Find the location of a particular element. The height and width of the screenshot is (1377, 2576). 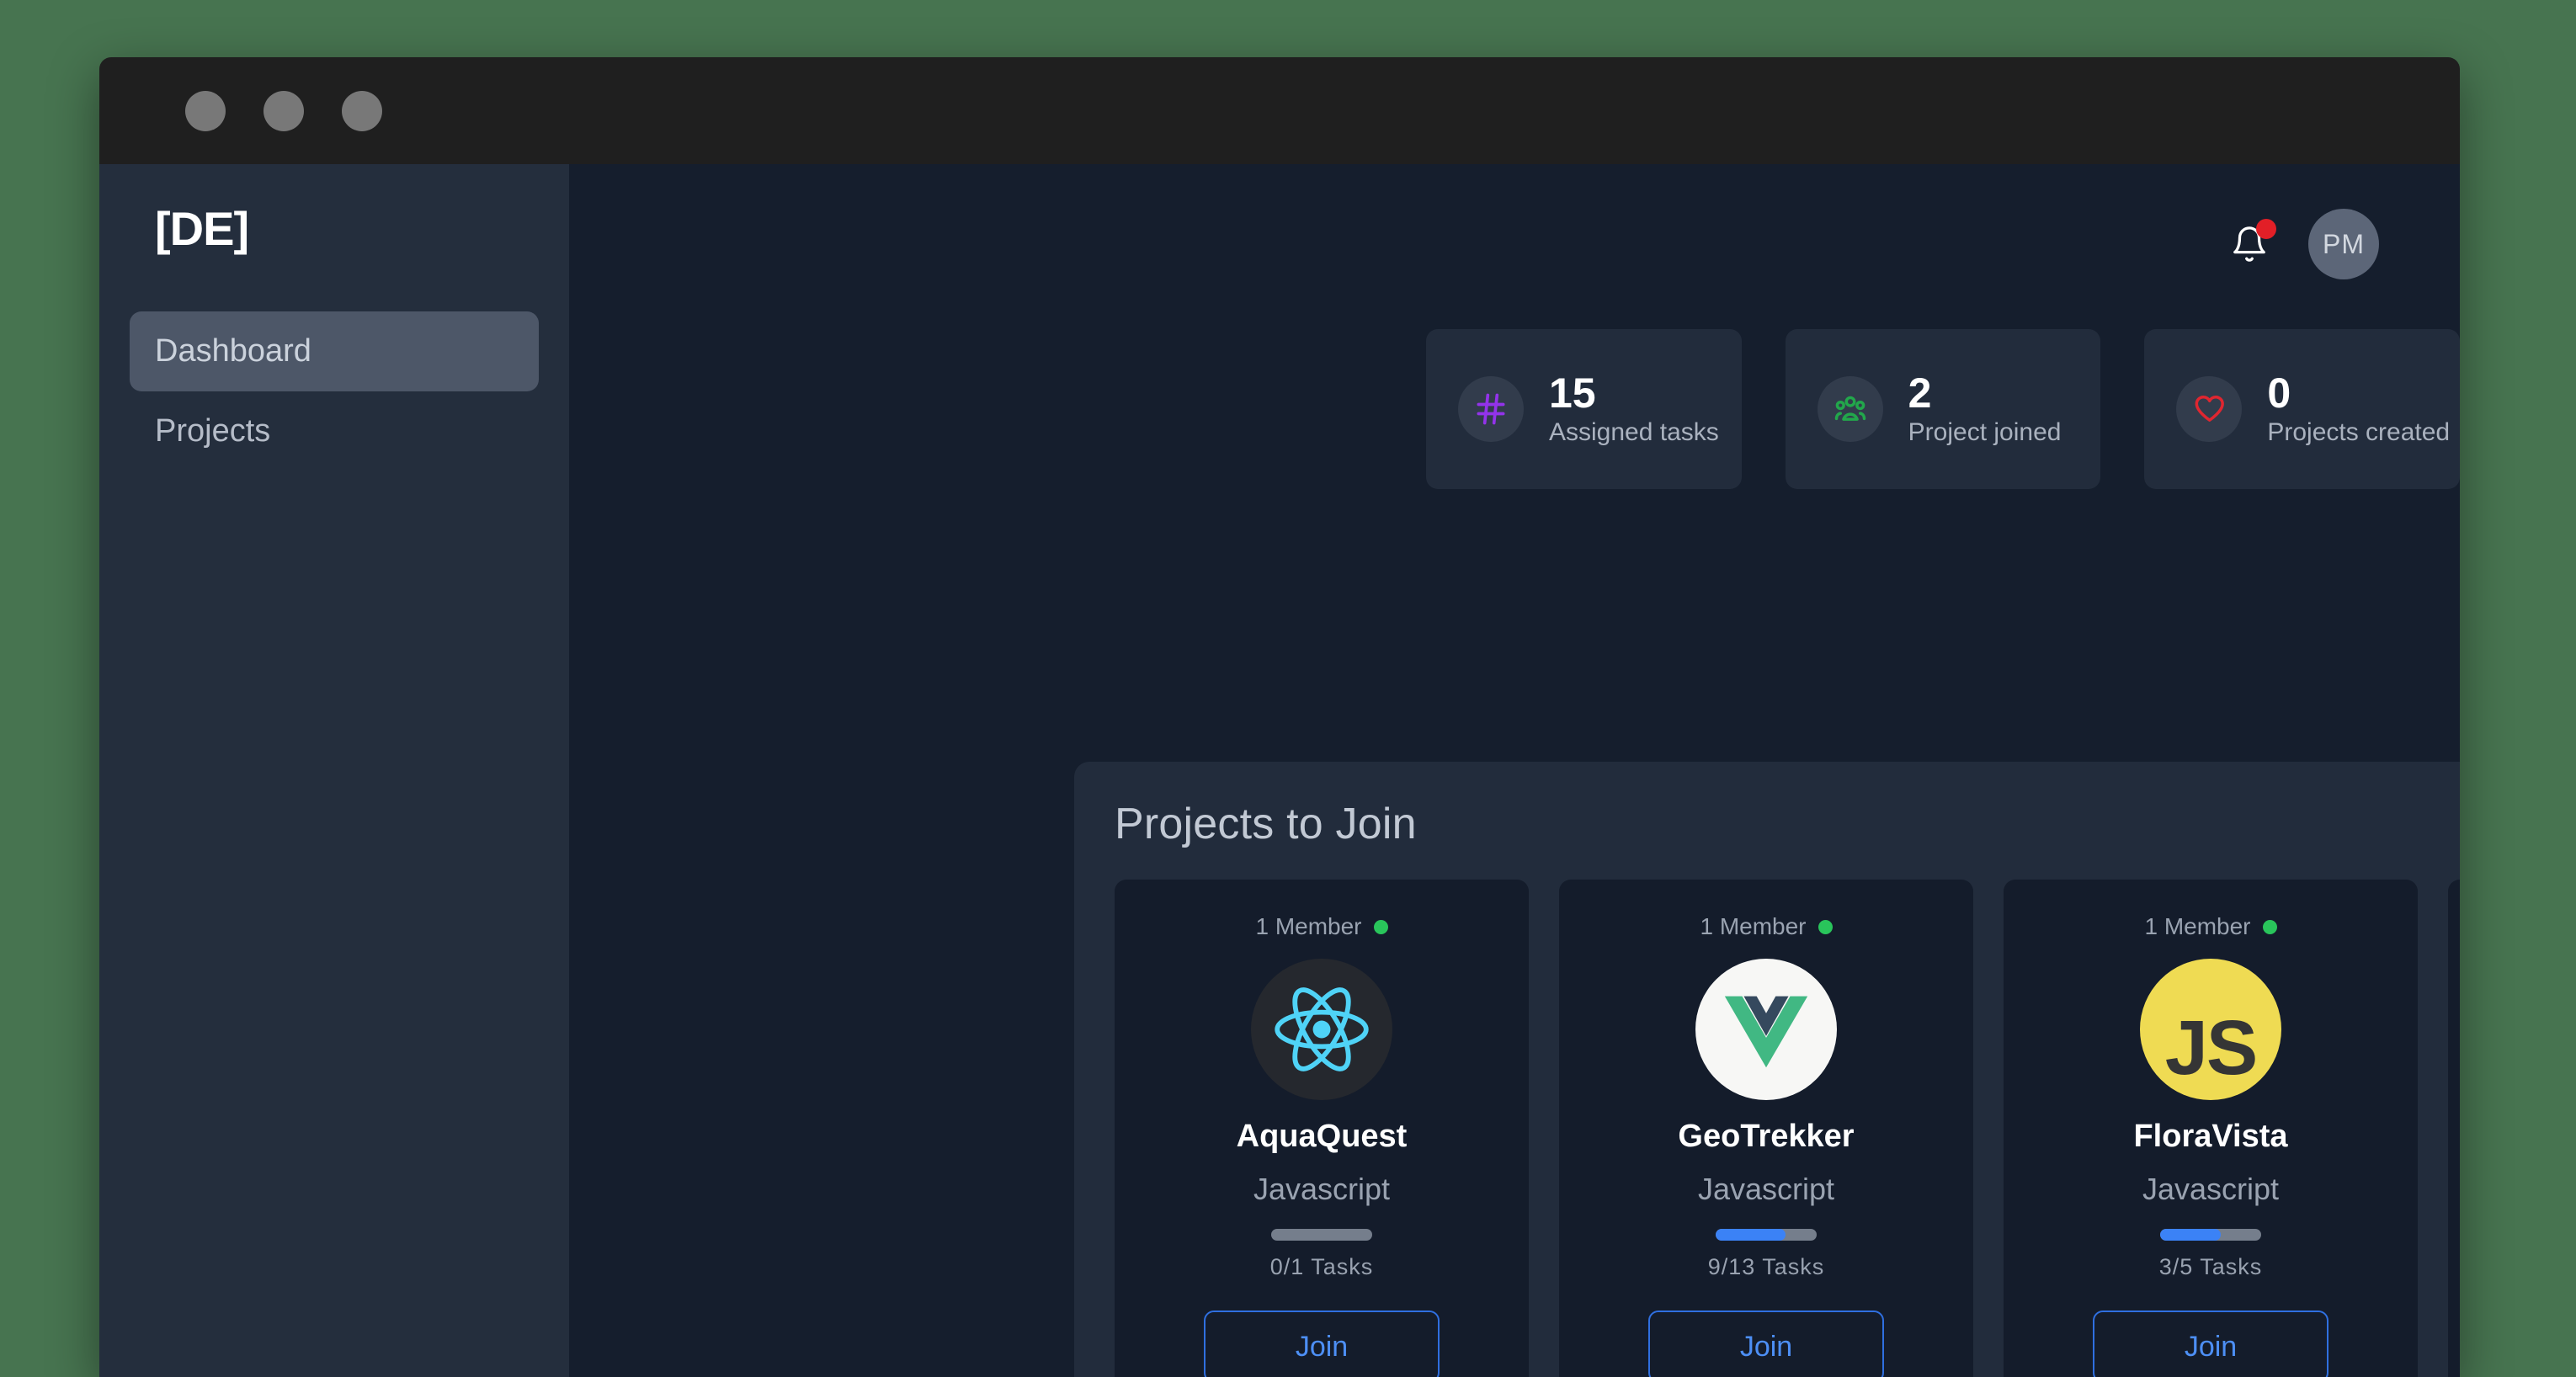

stat-text: 15 Assigned tasks is located at coordinates (1634, 409).